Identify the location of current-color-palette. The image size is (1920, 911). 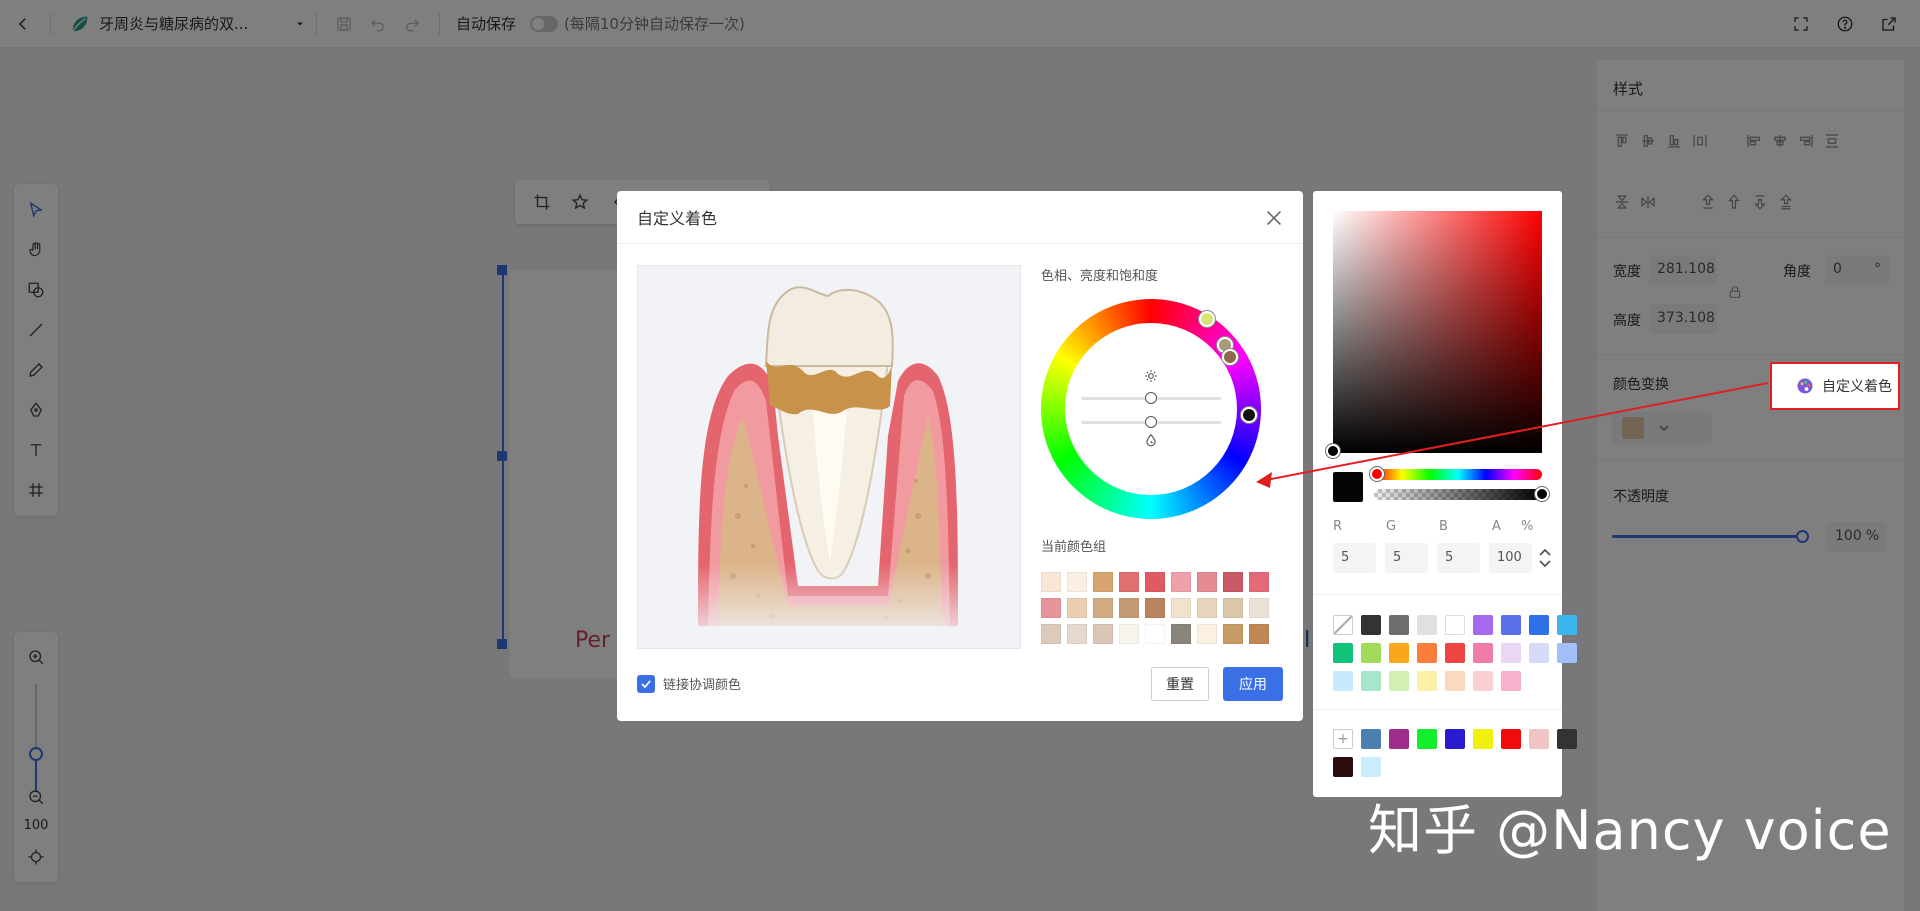
(1163, 608).